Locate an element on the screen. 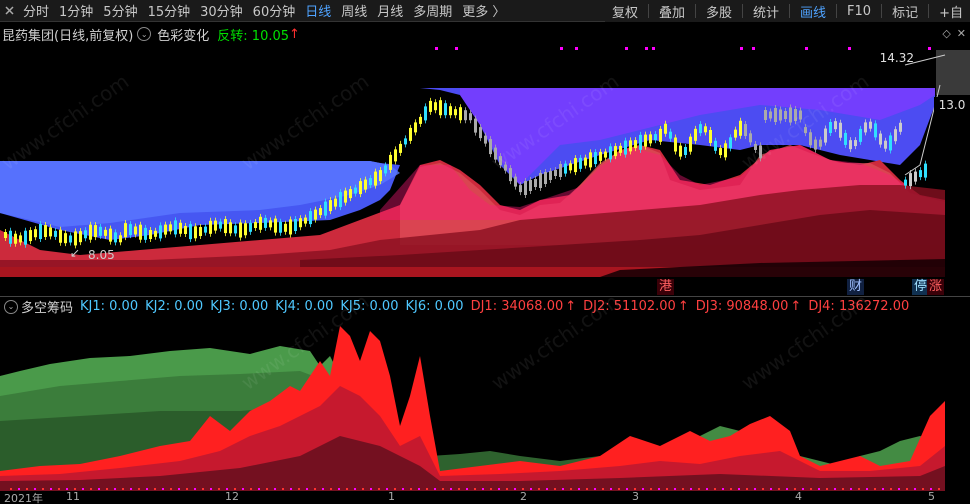 This screenshot has width=970, height=504. tool-overlay: 叠加 is located at coordinates (672, 11).